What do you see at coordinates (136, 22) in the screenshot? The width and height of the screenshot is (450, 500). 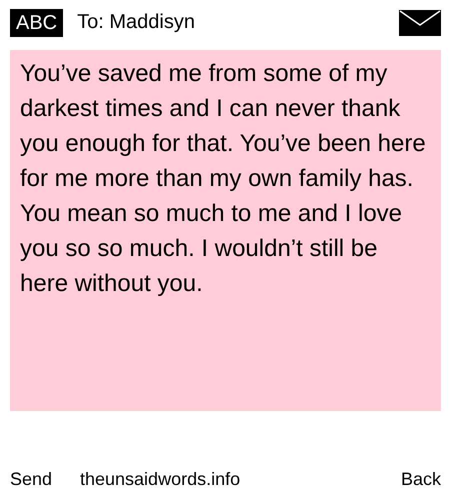 I see `recipient-label: To: Maddisyn` at bounding box center [136, 22].